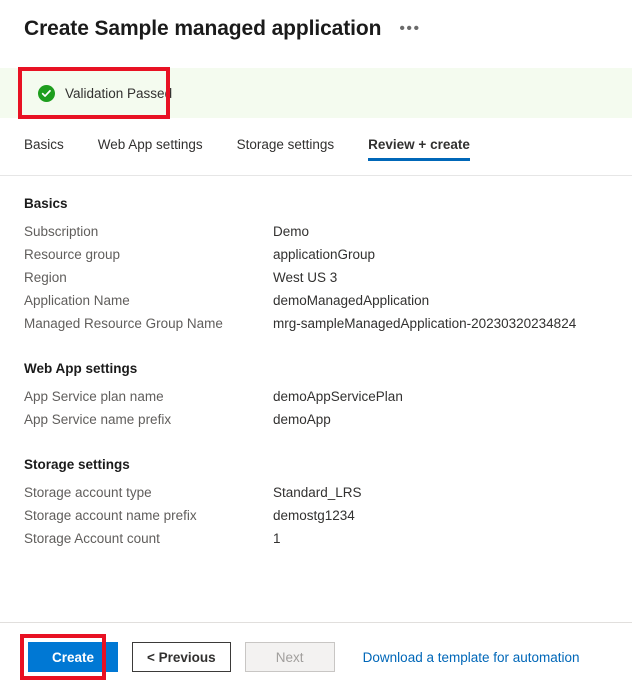 This screenshot has width=632, height=686. I want to click on summary-value: Standard_LRS, so click(317, 492).